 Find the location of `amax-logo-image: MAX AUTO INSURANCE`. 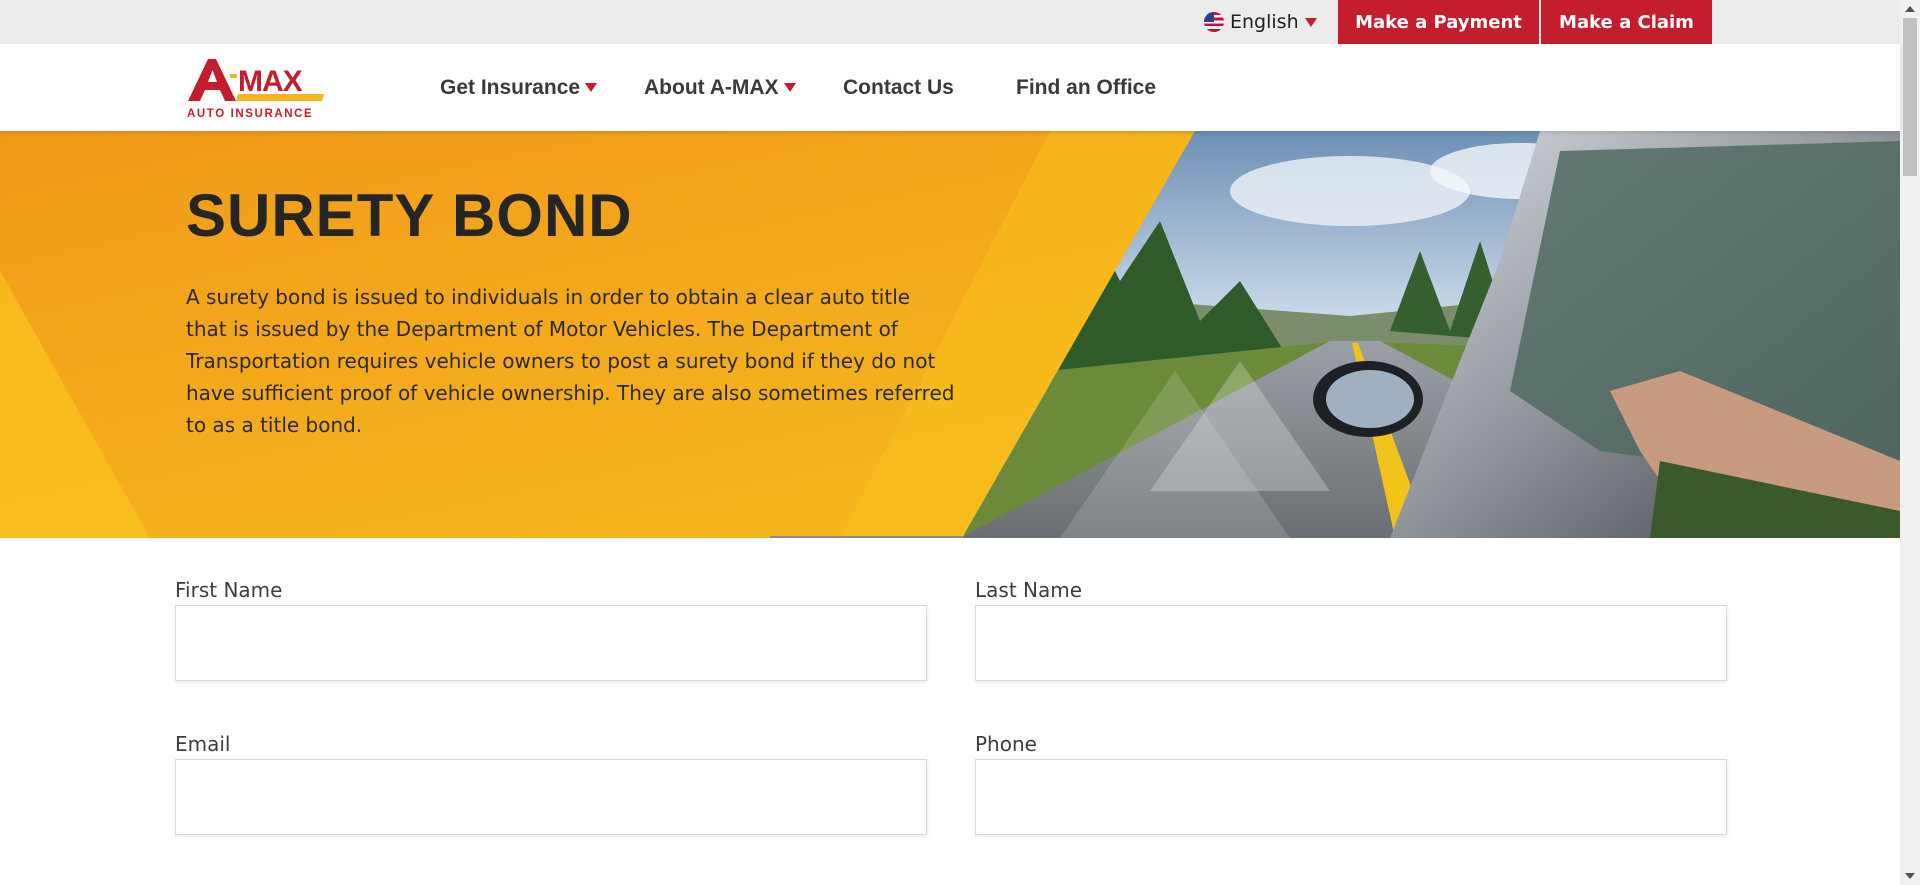

amax-logo-image: MAX AUTO INSURANCE is located at coordinates (255, 89).